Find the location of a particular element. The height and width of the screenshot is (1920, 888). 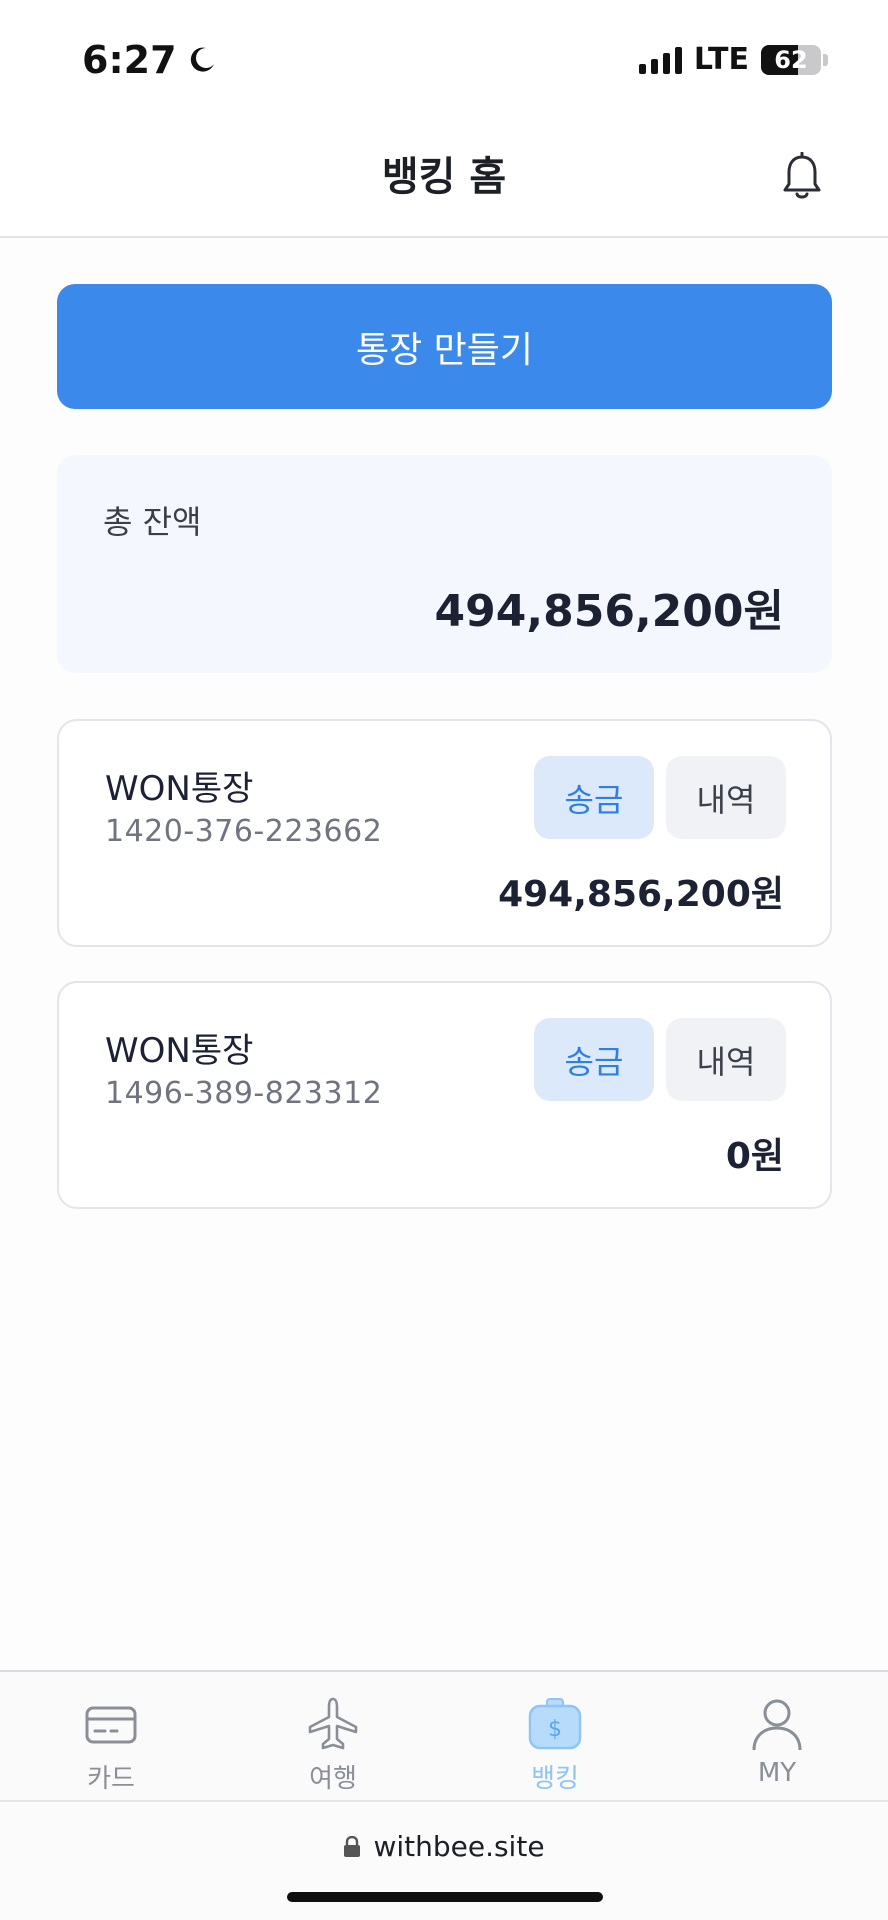

card-icon is located at coordinates (111, 1725).